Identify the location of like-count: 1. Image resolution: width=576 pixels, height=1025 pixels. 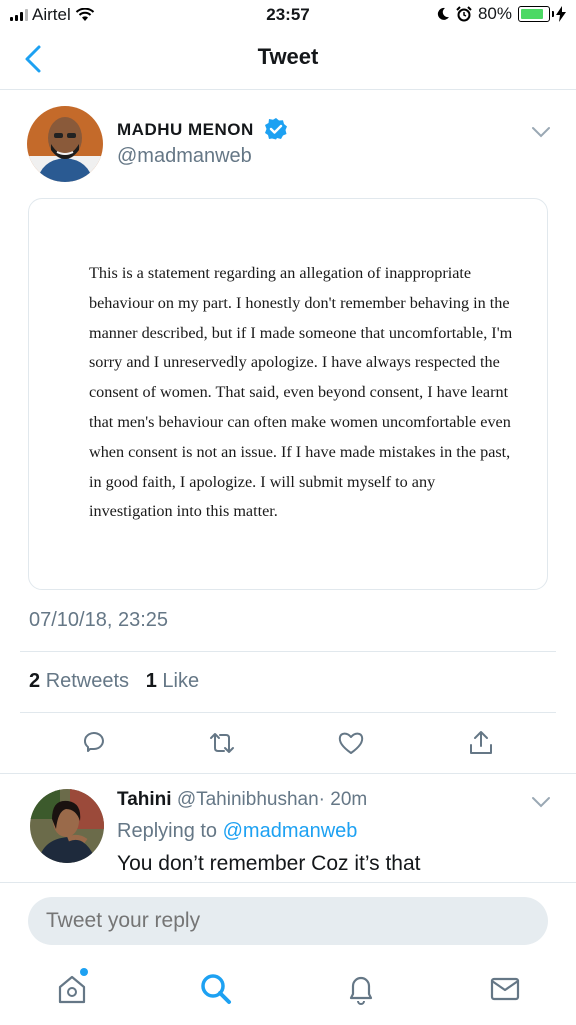
(151, 681).